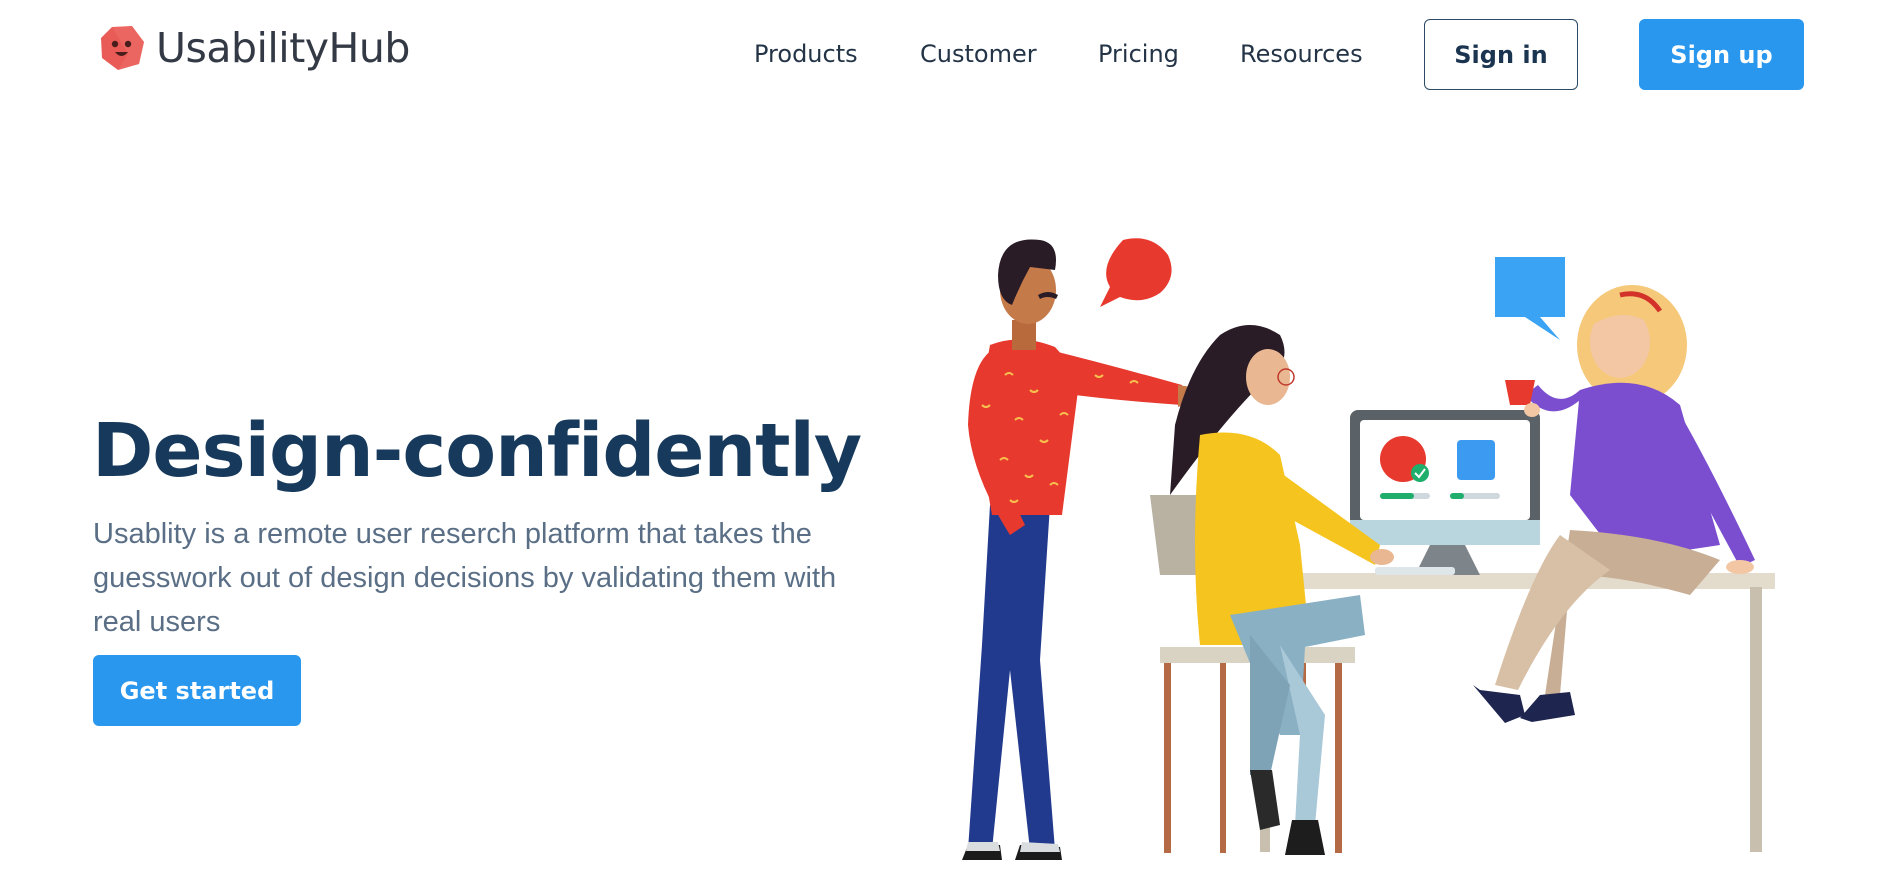  What do you see at coordinates (477, 451) in the screenshot?
I see `hero-title: Design-confidently` at bounding box center [477, 451].